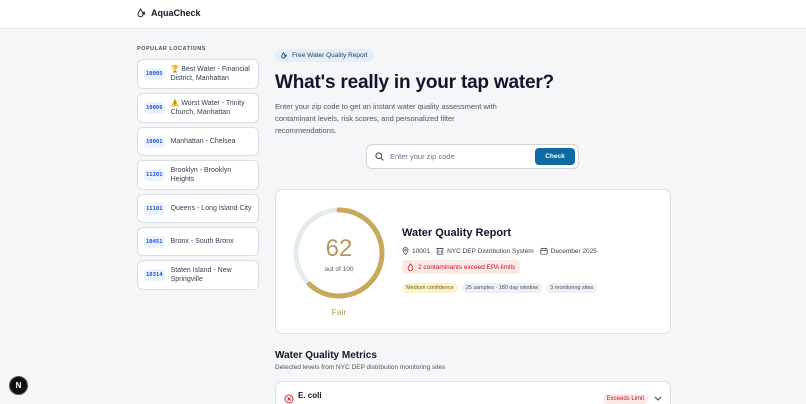 This screenshot has width=806, height=404. What do you see at coordinates (568, 251) in the screenshot?
I see `date-meta: December 2025` at bounding box center [568, 251].